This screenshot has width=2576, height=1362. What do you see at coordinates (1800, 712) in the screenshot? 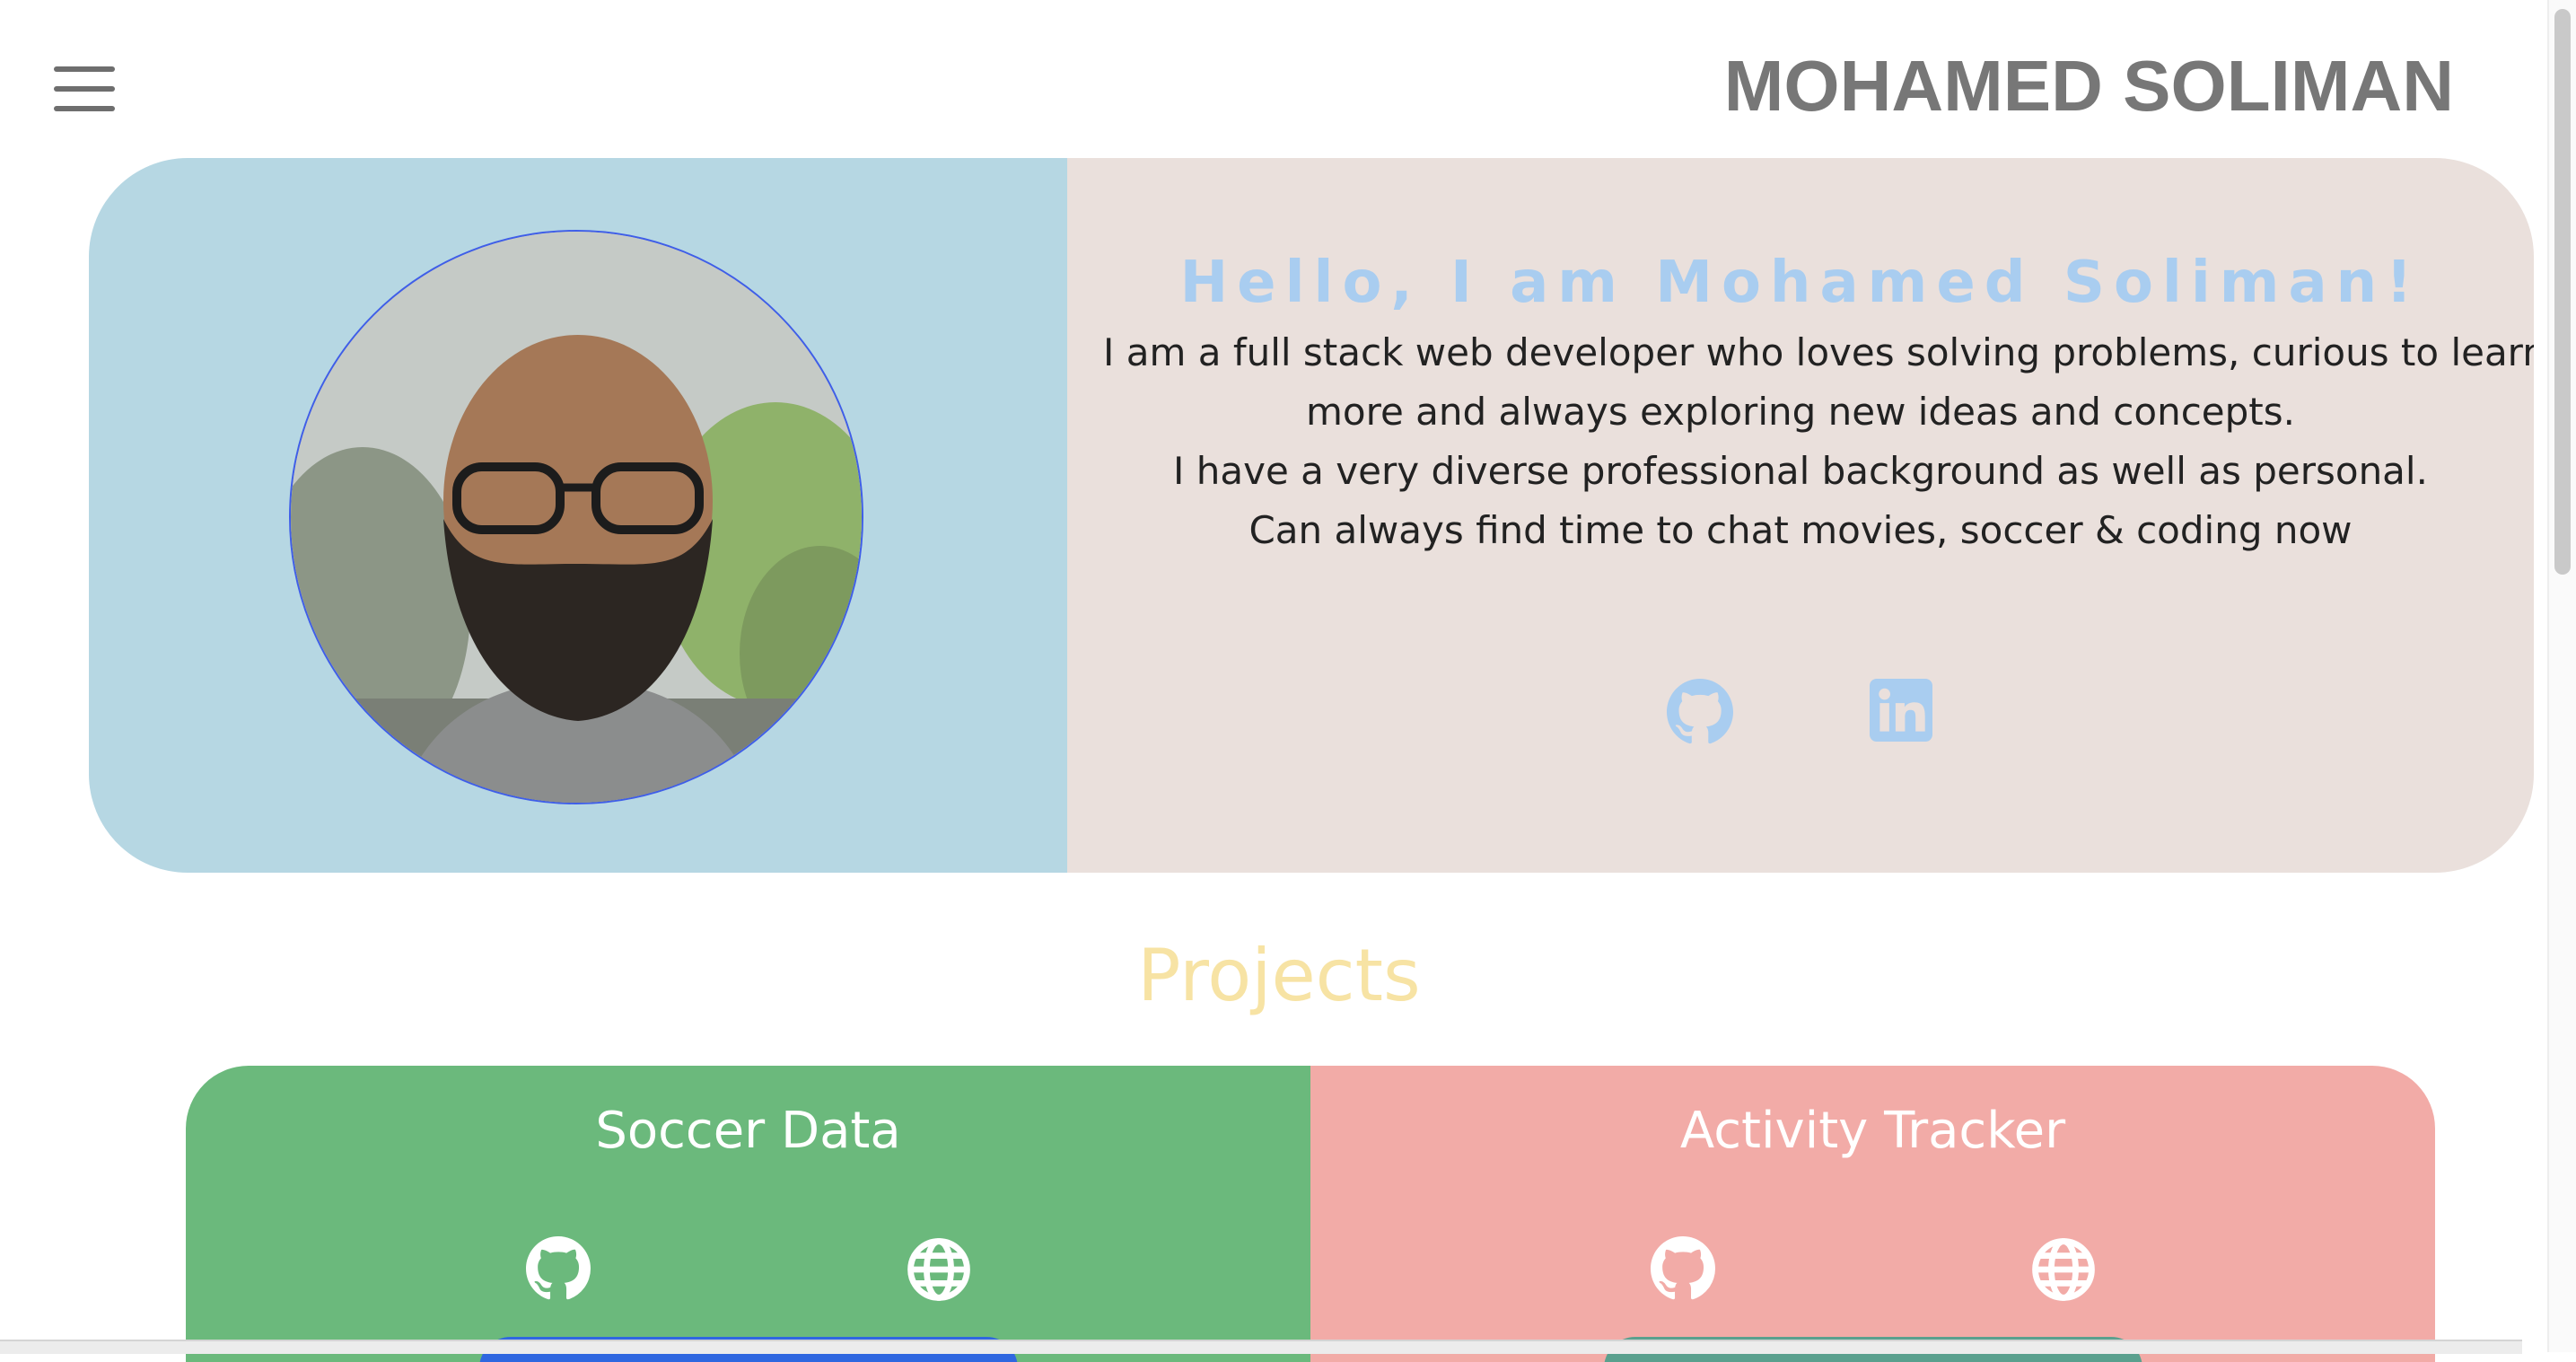
I see `social-links` at bounding box center [1800, 712].